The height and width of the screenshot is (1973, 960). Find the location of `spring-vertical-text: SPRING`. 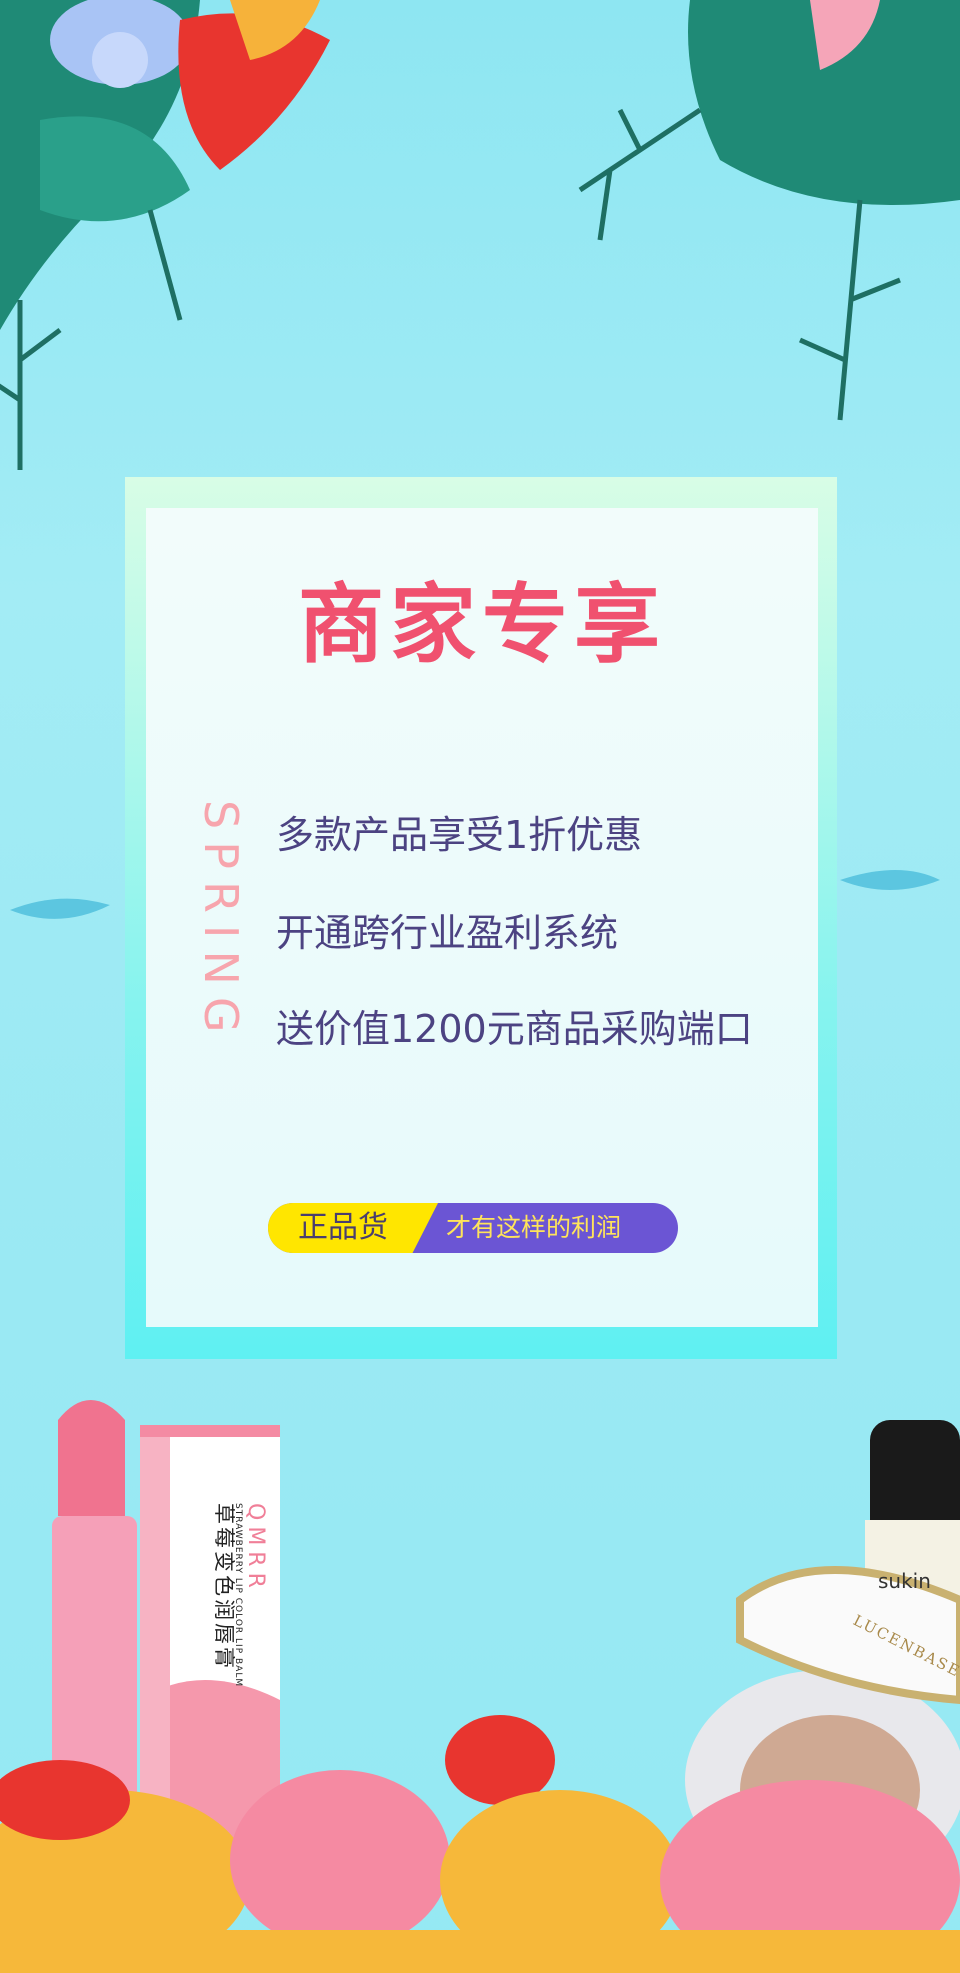

spring-vertical-text: SPRING is located at coordinates (221, 922).